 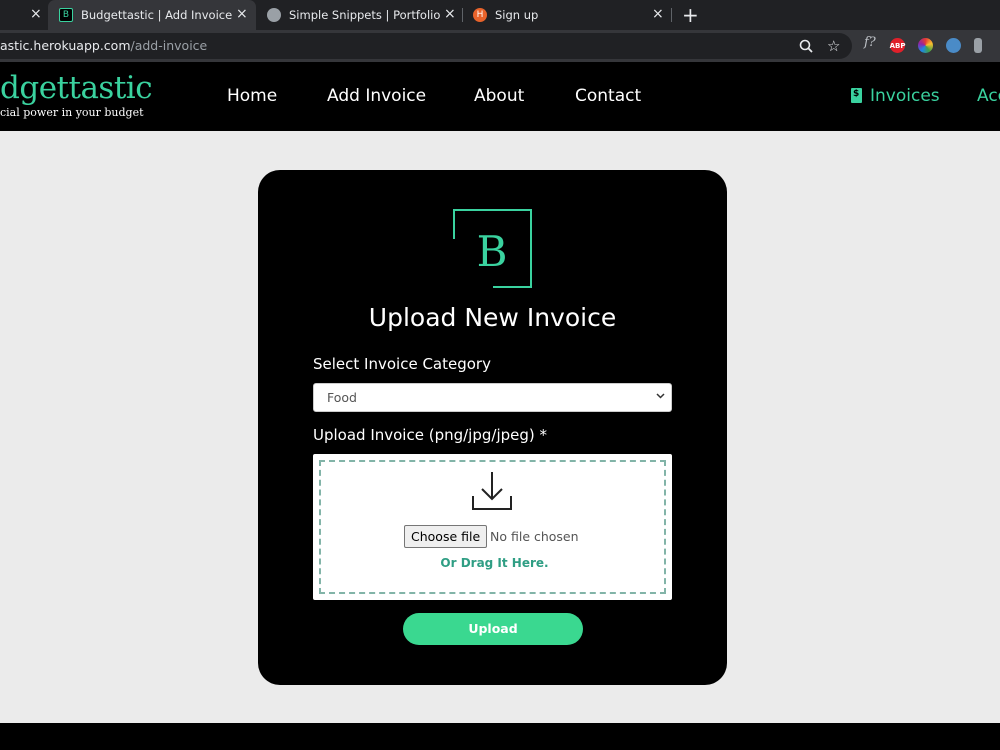 I want to click on page-title: Upload New Invoice, so click(x=492, y=317).